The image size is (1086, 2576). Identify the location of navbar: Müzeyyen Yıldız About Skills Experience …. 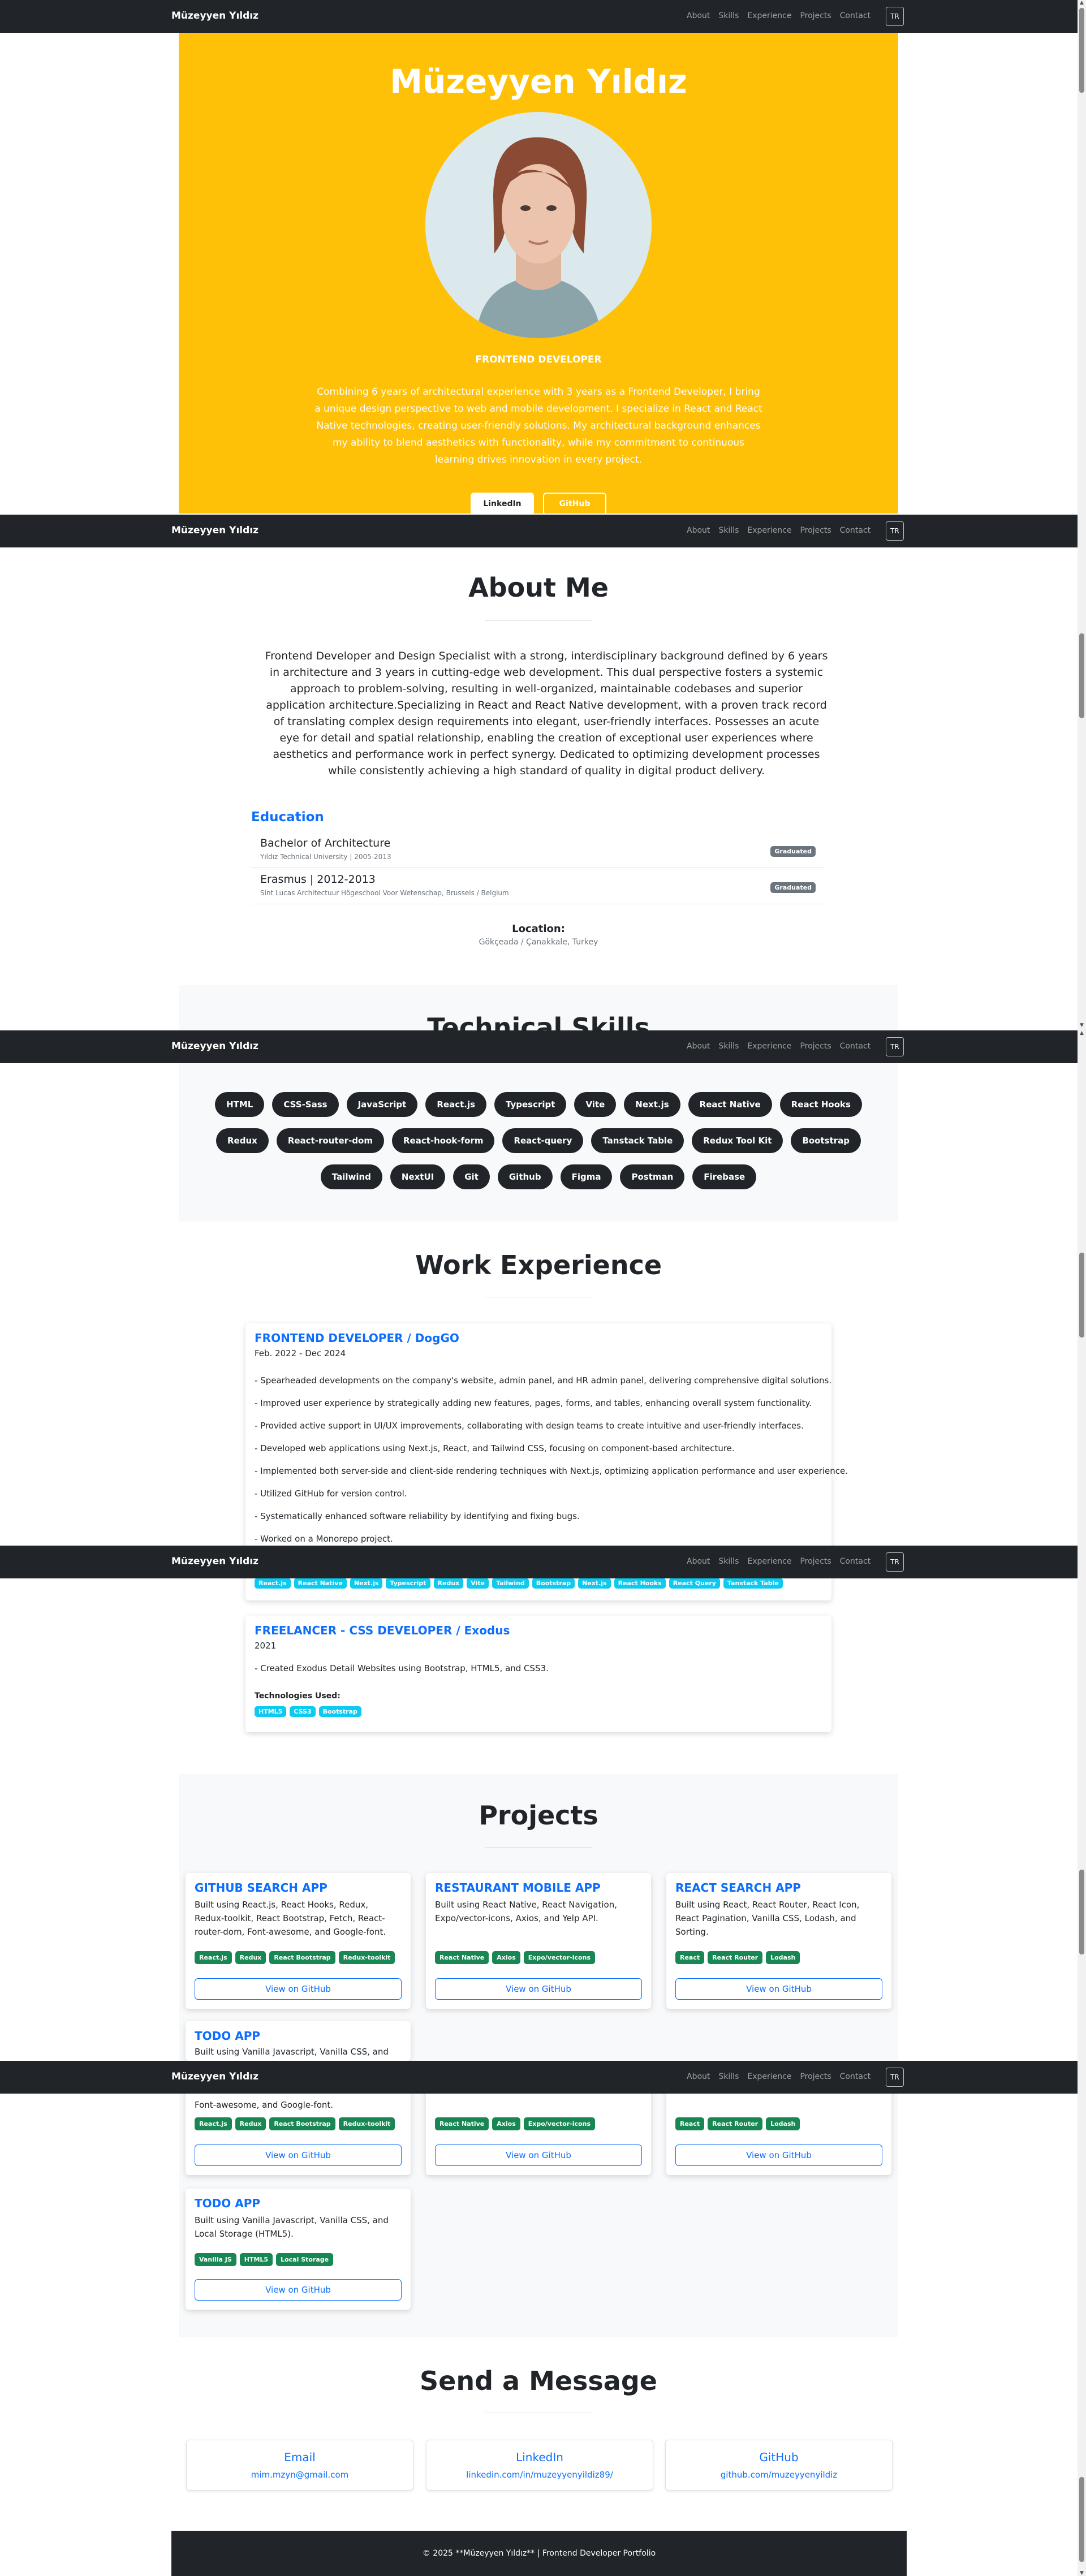
(539, 2078).